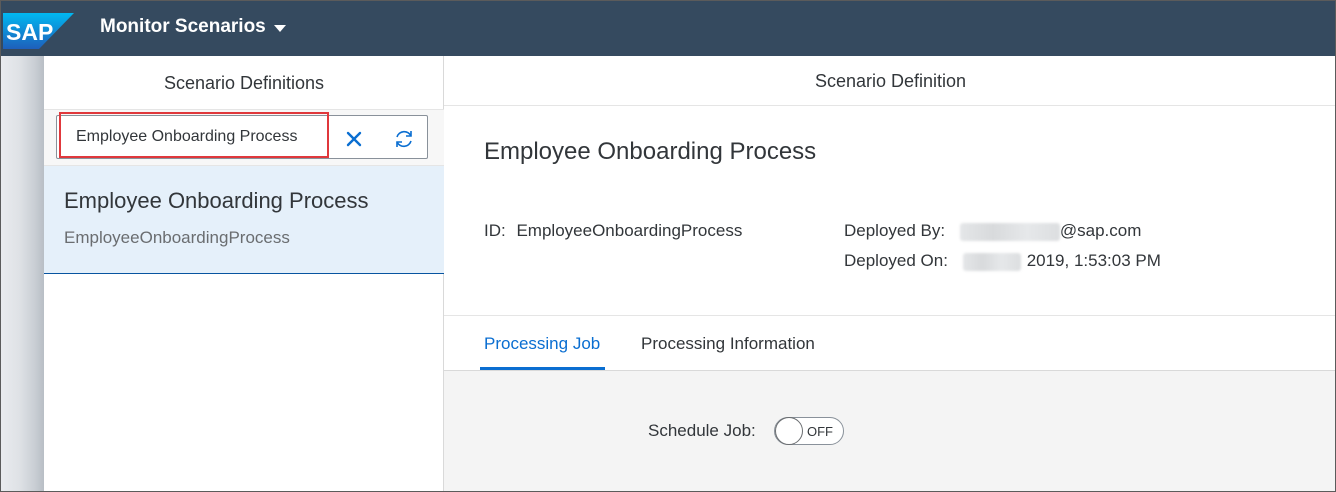  I want to click on left-gutter, so click(22, 273).